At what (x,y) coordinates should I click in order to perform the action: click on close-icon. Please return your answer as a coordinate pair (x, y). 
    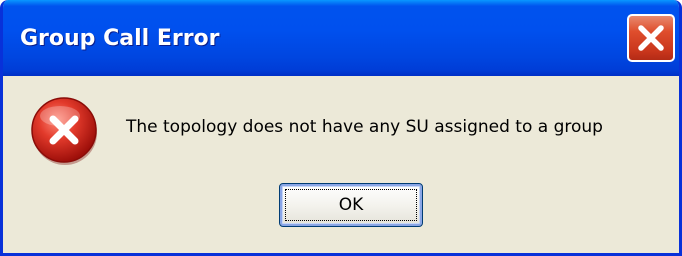
    Looking at the image, I should click on (651, 38).